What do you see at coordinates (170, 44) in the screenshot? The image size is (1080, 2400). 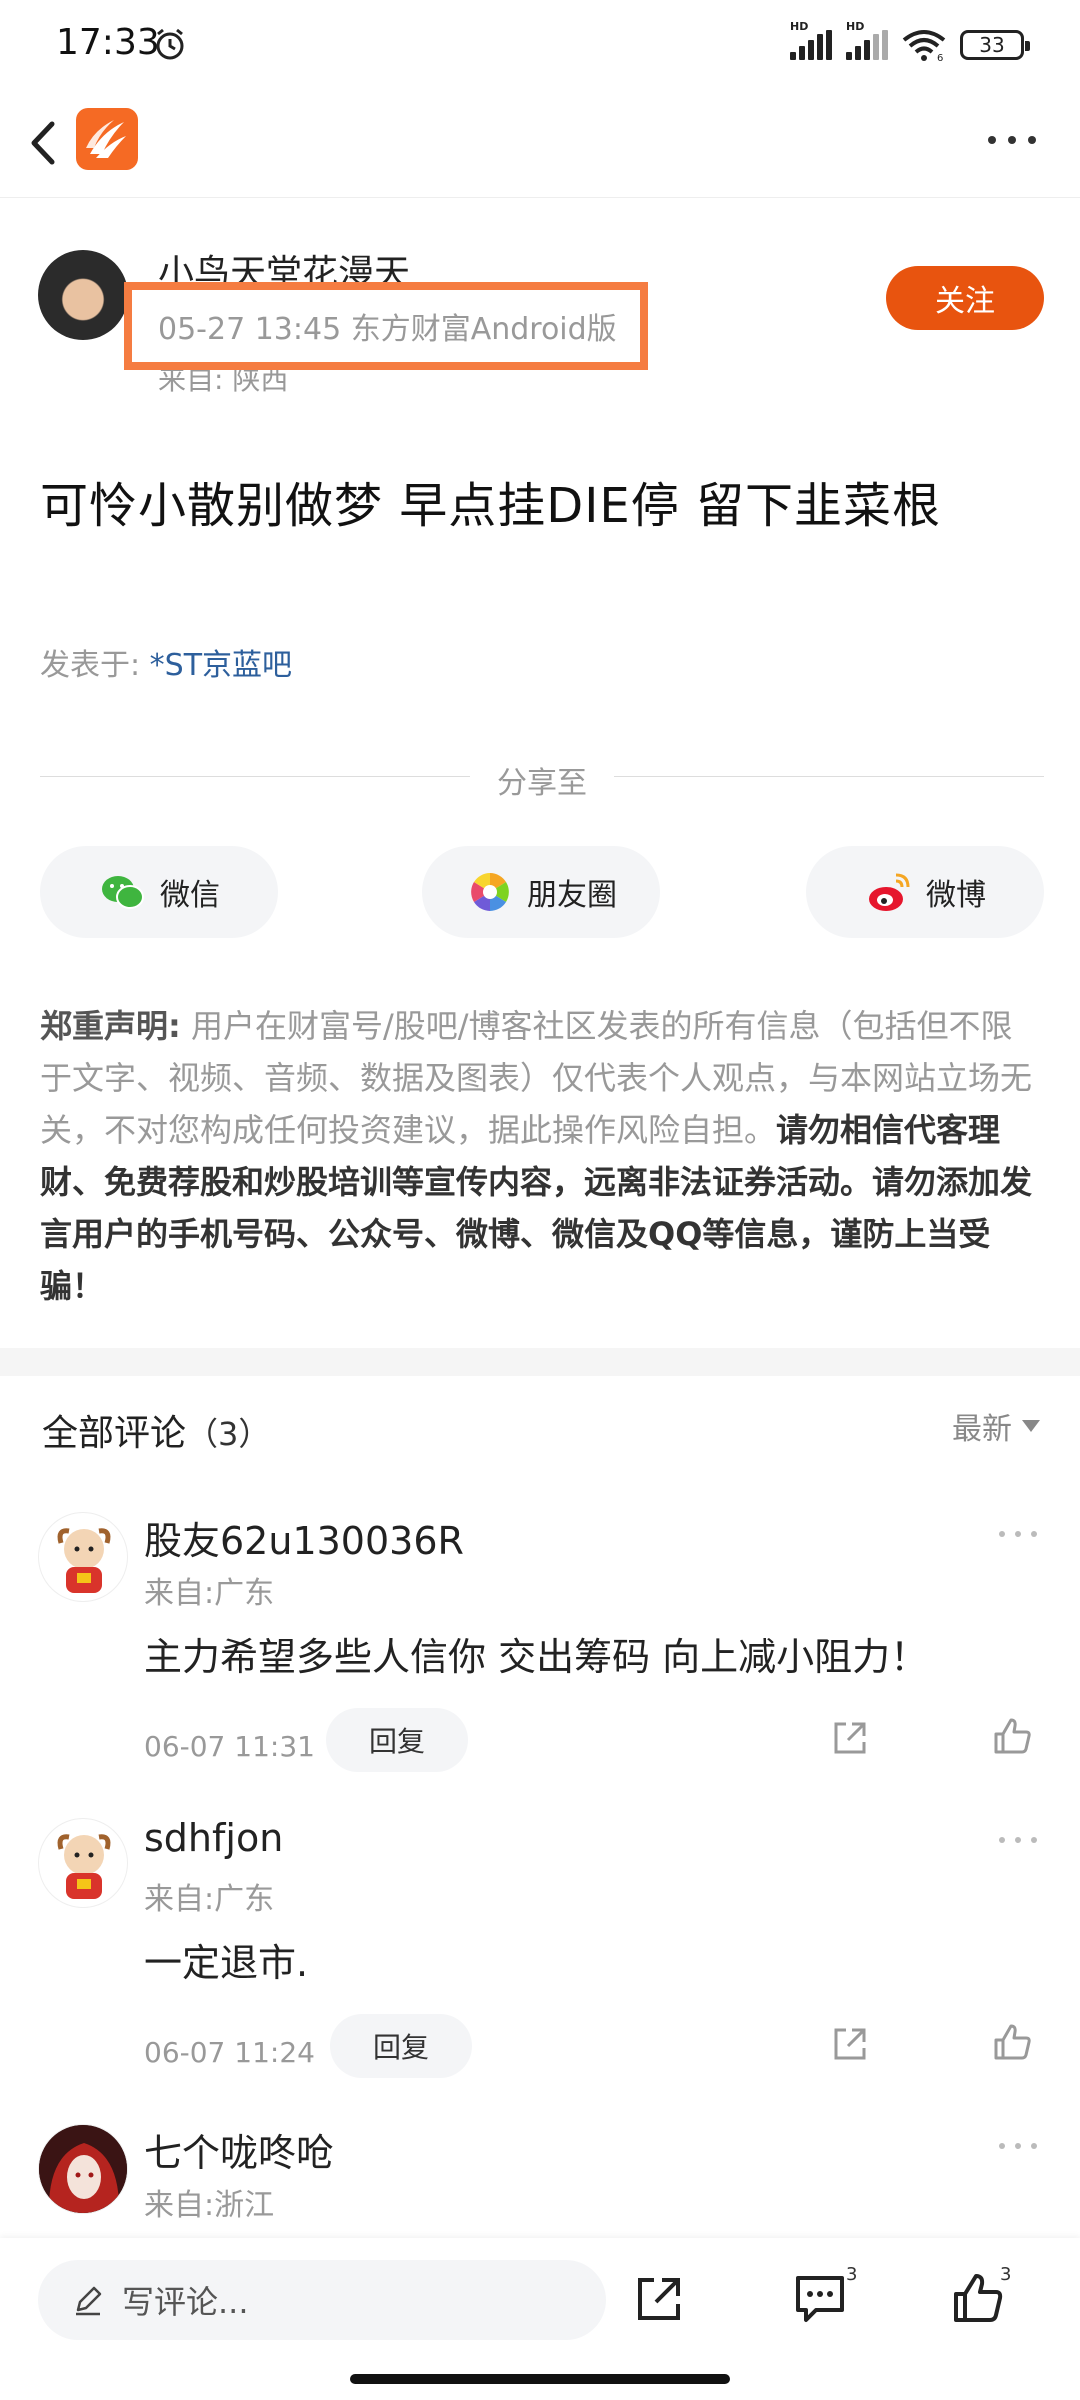 I see `alarm-clock-icon` at bounding box center [170, 44].